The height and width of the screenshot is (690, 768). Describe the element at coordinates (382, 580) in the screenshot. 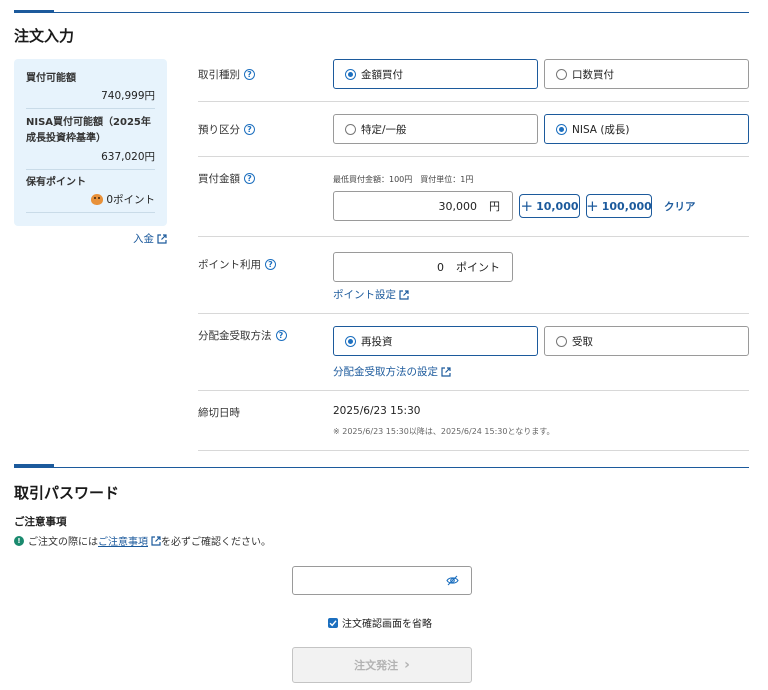

I see `password-input` at that location.